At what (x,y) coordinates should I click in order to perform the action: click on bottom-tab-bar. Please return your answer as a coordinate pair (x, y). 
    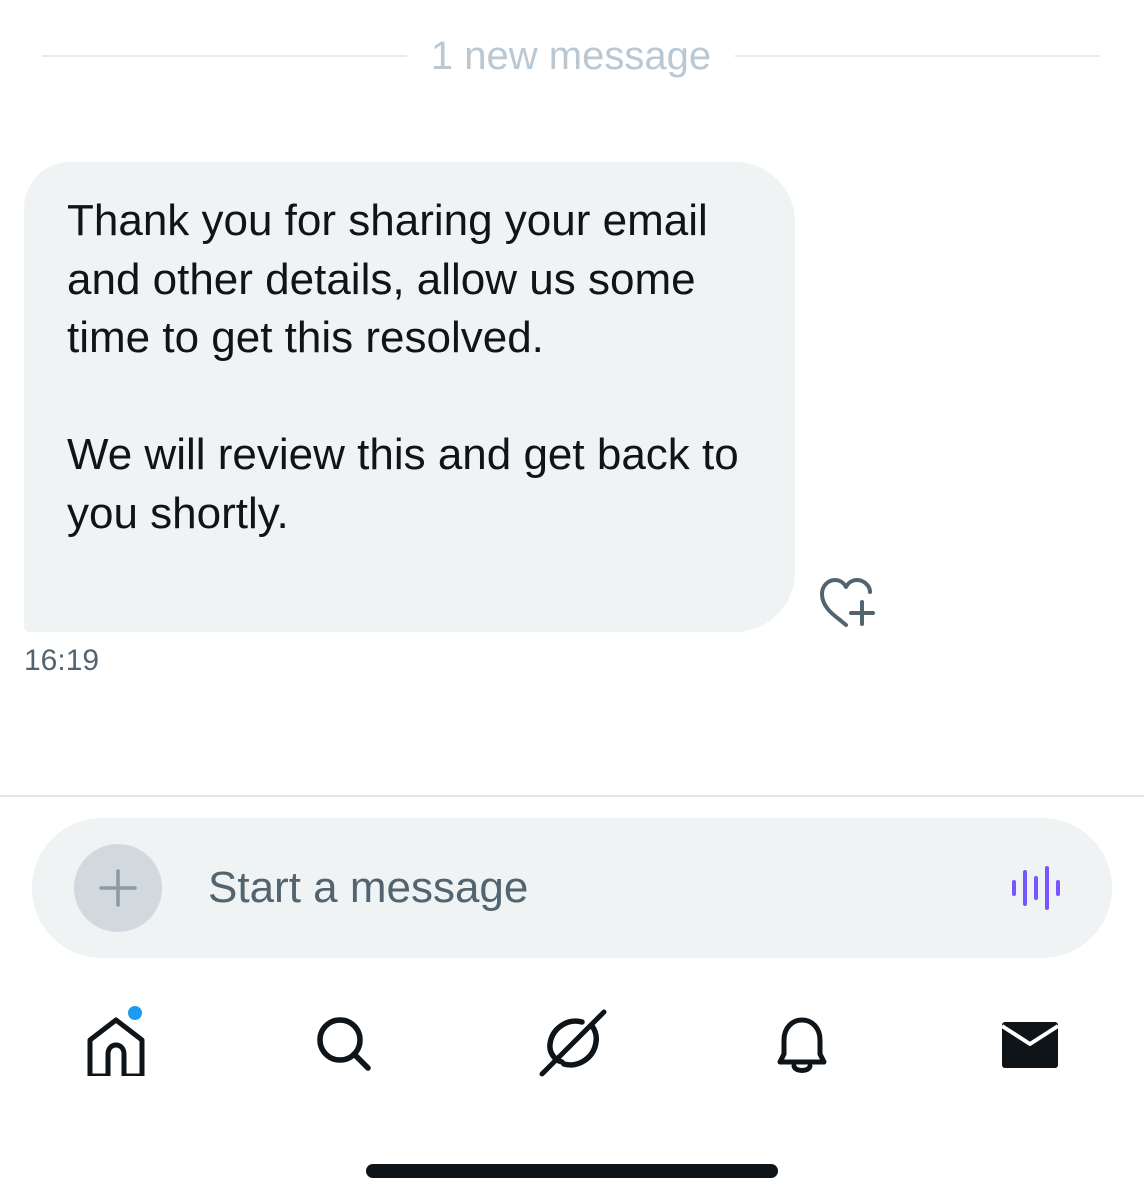
    Looking at the image, I should click on (572, 1045).